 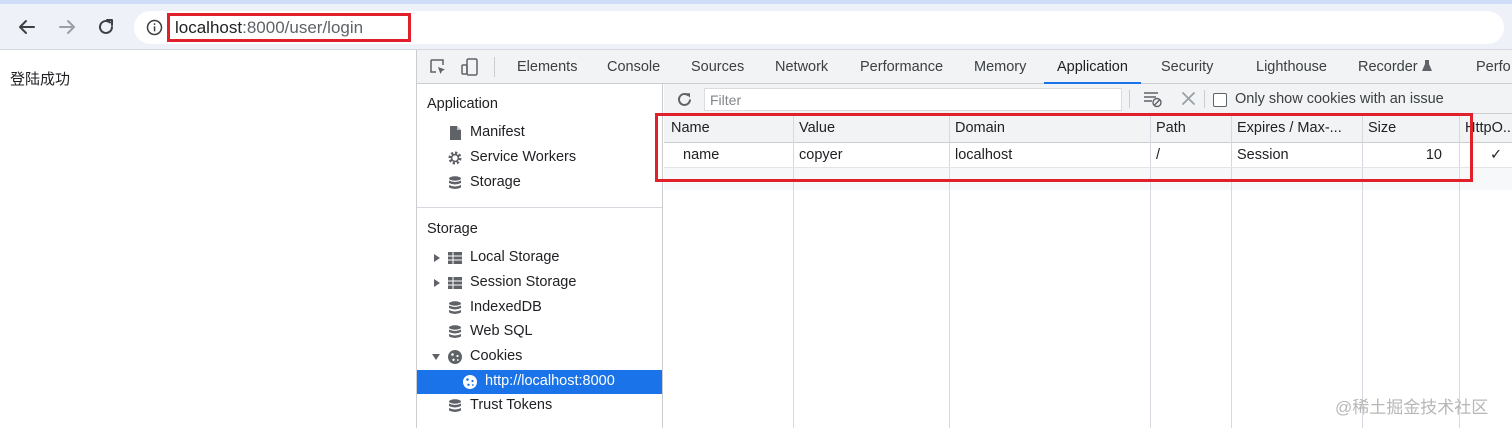 I want to click on tab-console: Console, so click(x=633, y=67).